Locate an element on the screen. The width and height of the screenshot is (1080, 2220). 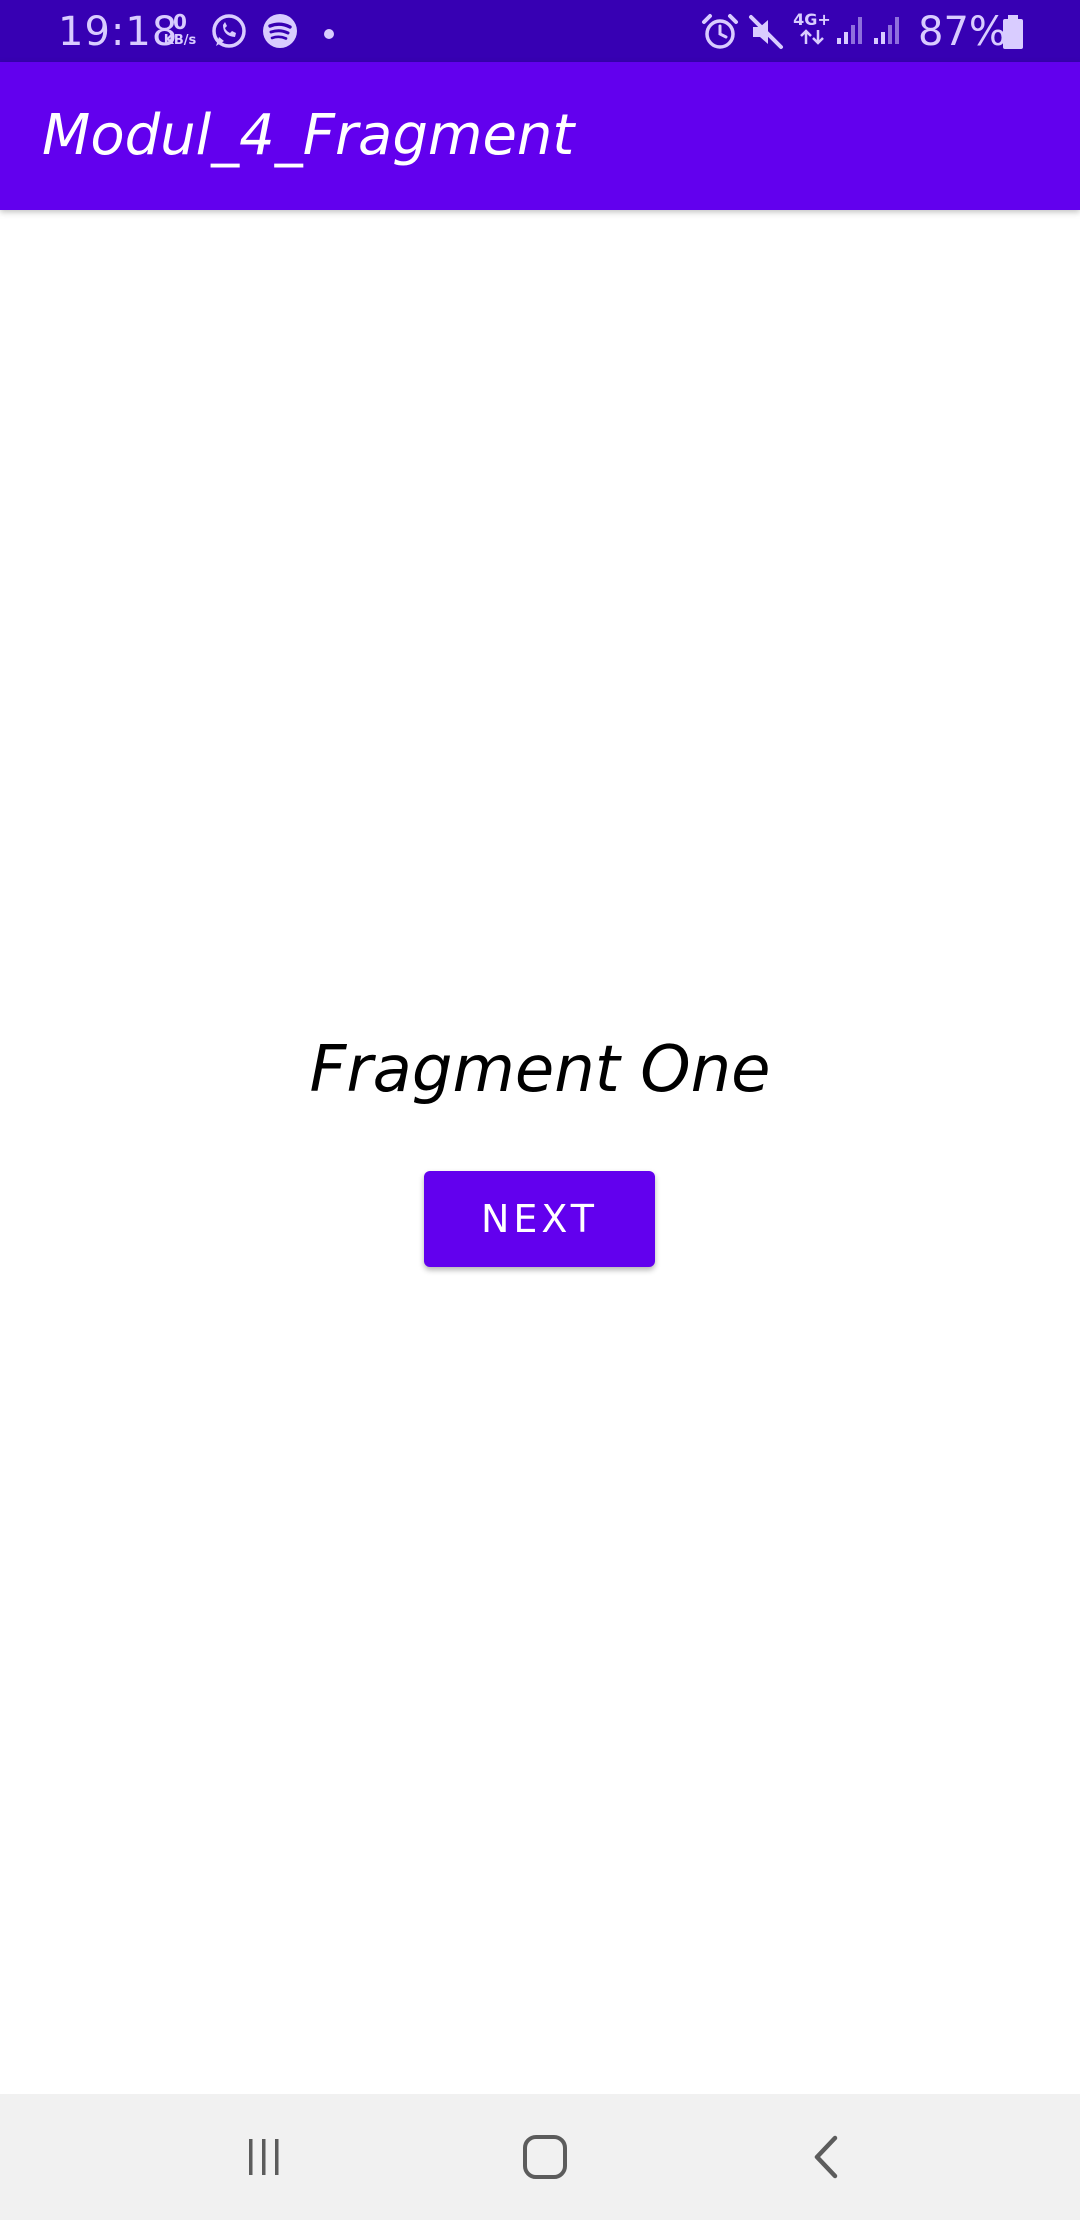
home-icon is located at coordinates (545, 2157).